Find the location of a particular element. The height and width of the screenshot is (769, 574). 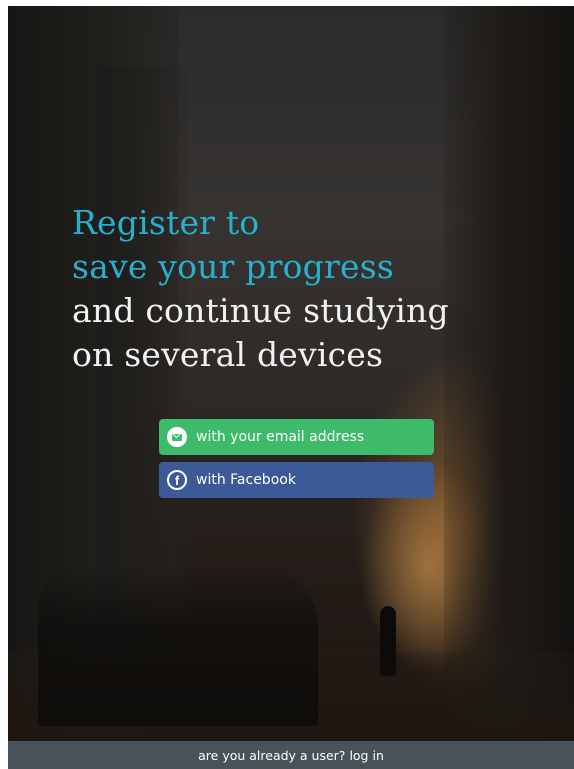

headline-line-3: and continue studying is located at coordinates (260, 310).